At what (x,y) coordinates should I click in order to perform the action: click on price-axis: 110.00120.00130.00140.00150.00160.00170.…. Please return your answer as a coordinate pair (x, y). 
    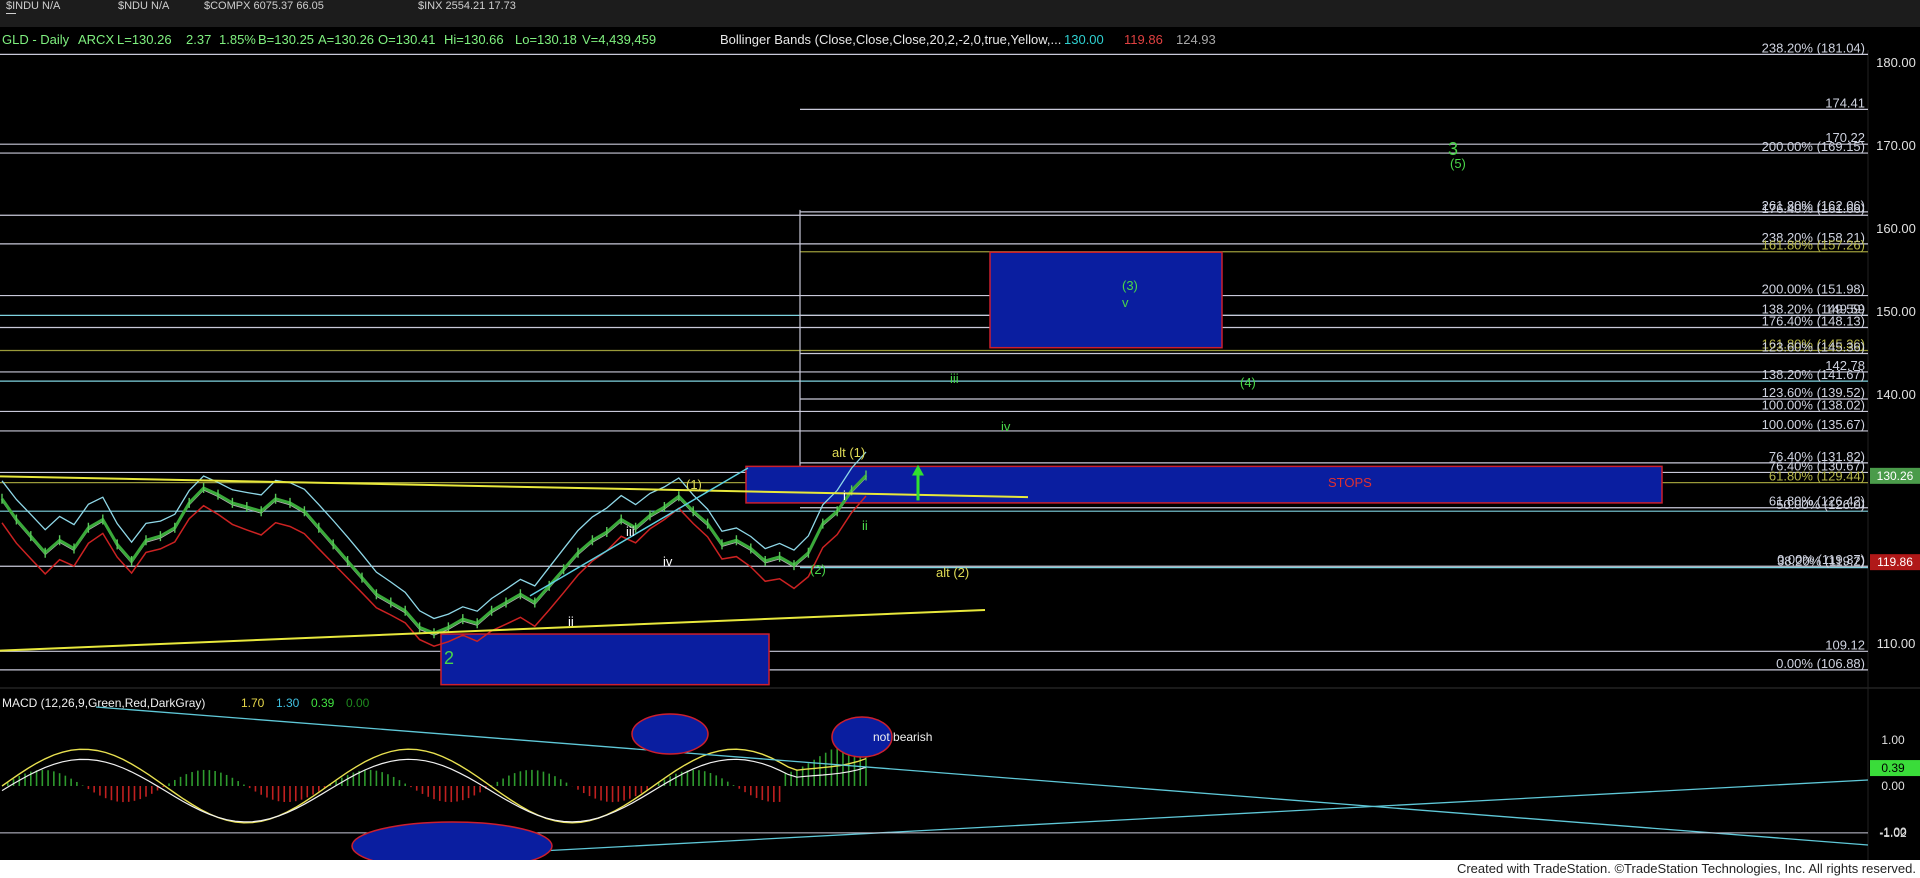
    Looking at the image, I should click on (1895, 447).